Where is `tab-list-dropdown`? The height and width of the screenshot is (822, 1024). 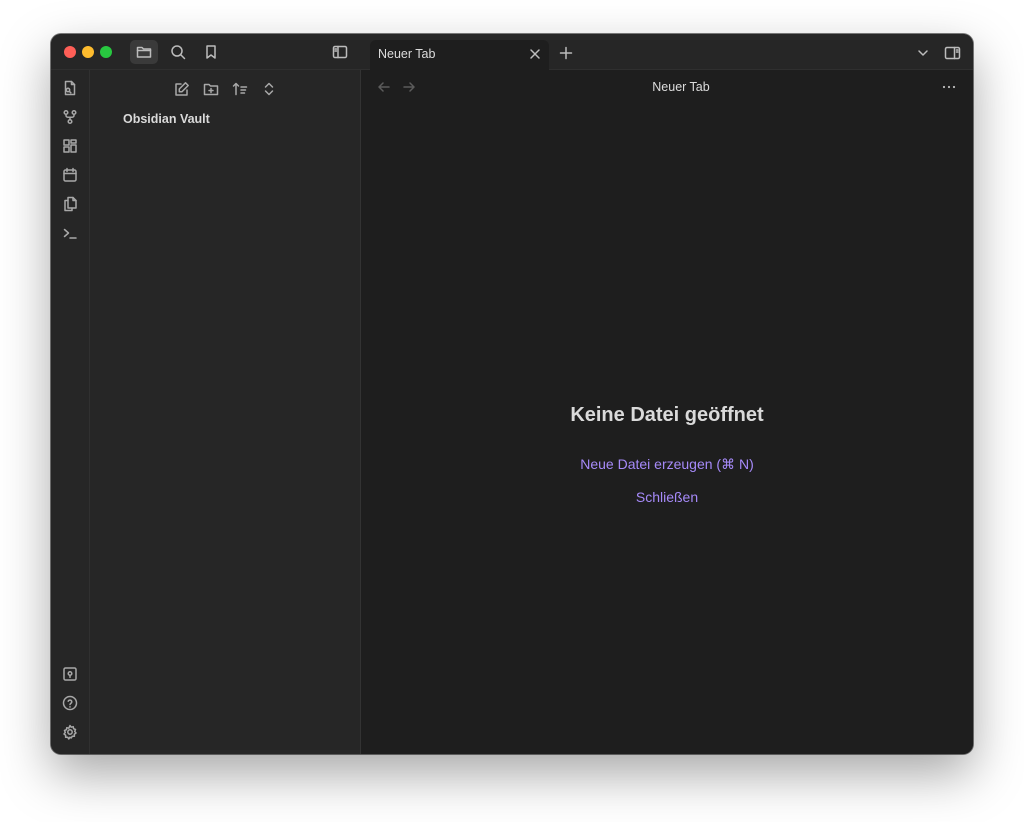
tab-list-dropdown is located at coordinates (923, 53).